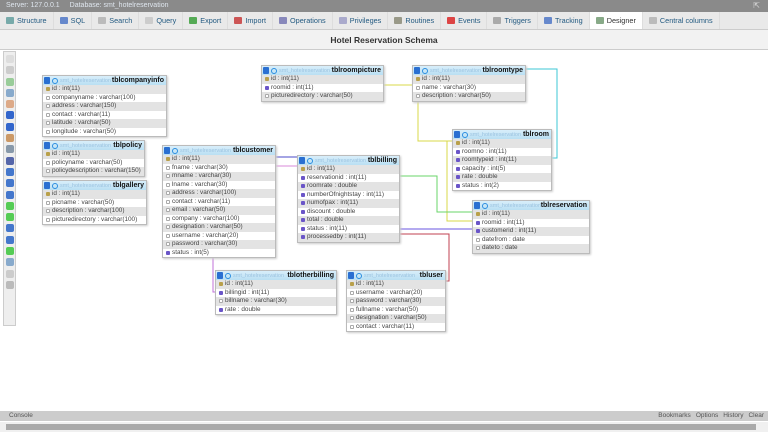 The image size is (768, 432). I want to click on tab-privileges: Privileges, so click(361, 20).